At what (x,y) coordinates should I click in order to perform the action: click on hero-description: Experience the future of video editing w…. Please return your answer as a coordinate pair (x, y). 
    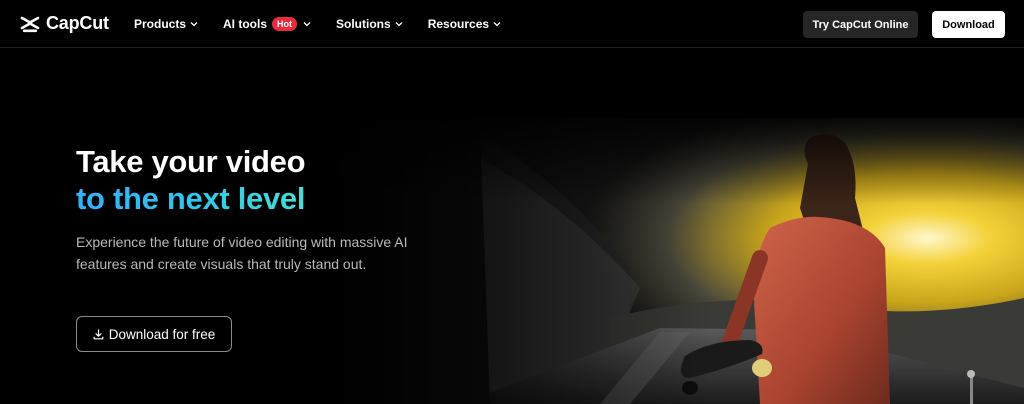
    Looking at the image, I should click on (242, 253).